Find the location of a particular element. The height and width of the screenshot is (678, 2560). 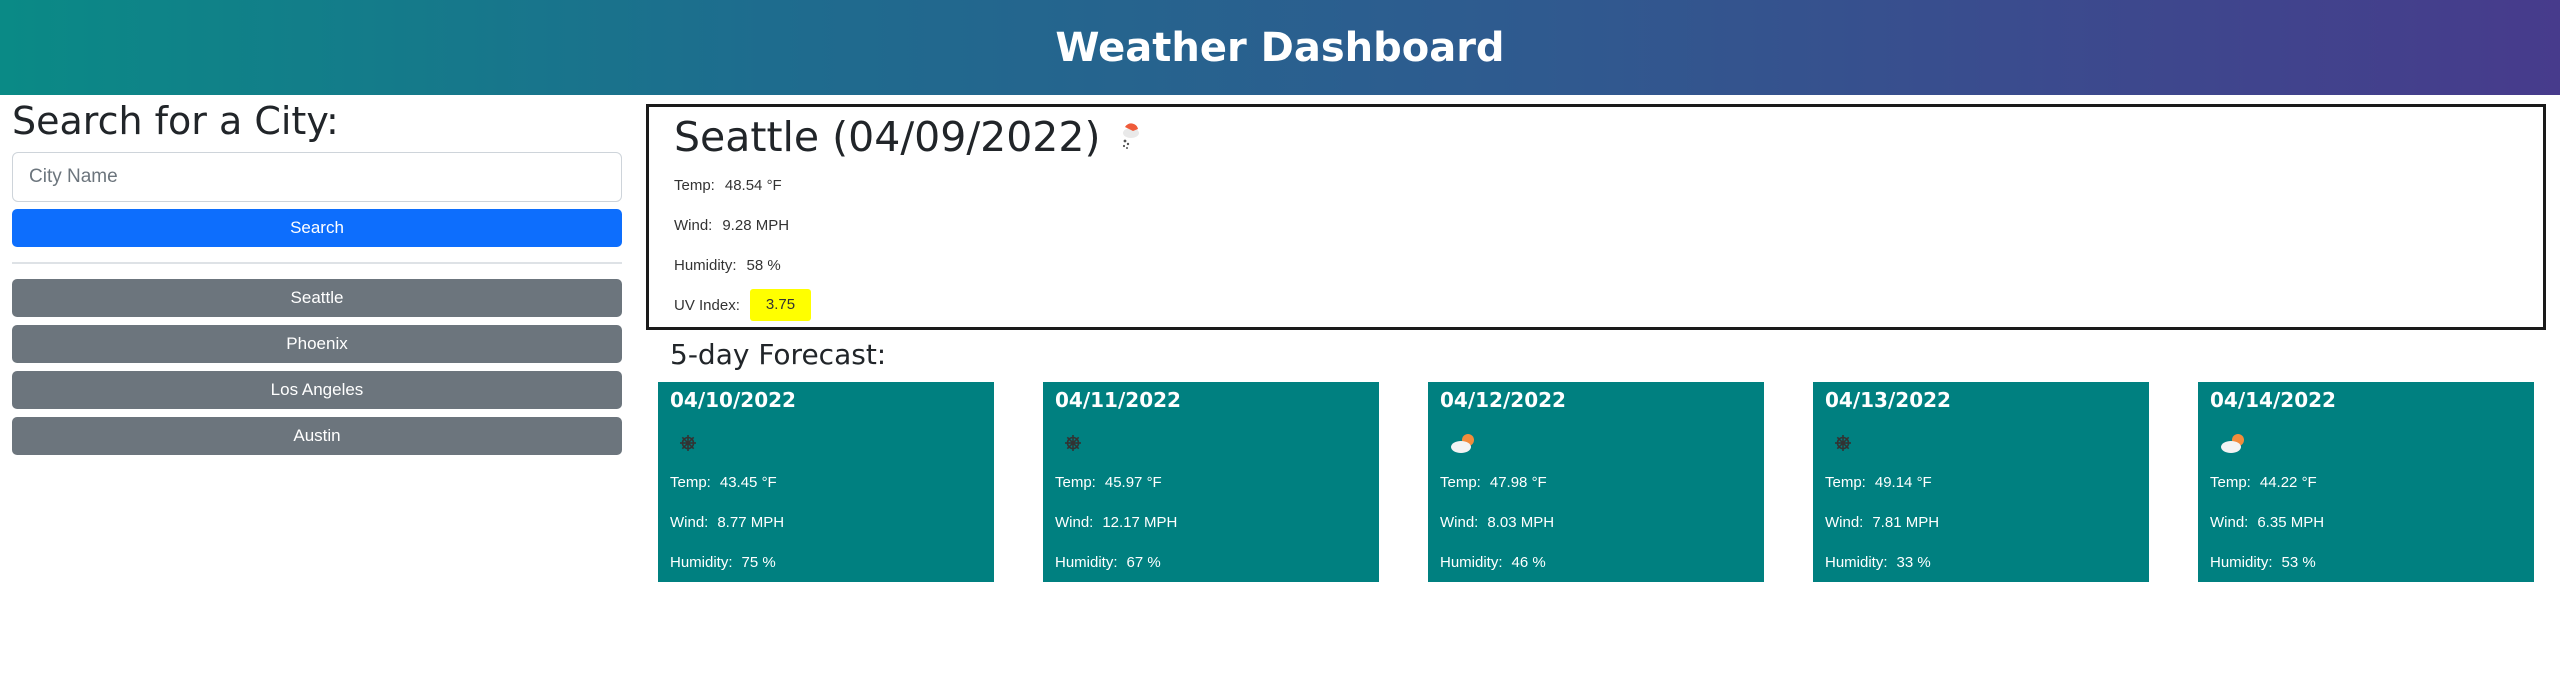

humidity-value: 58 % is located at coordinates (763, 265).